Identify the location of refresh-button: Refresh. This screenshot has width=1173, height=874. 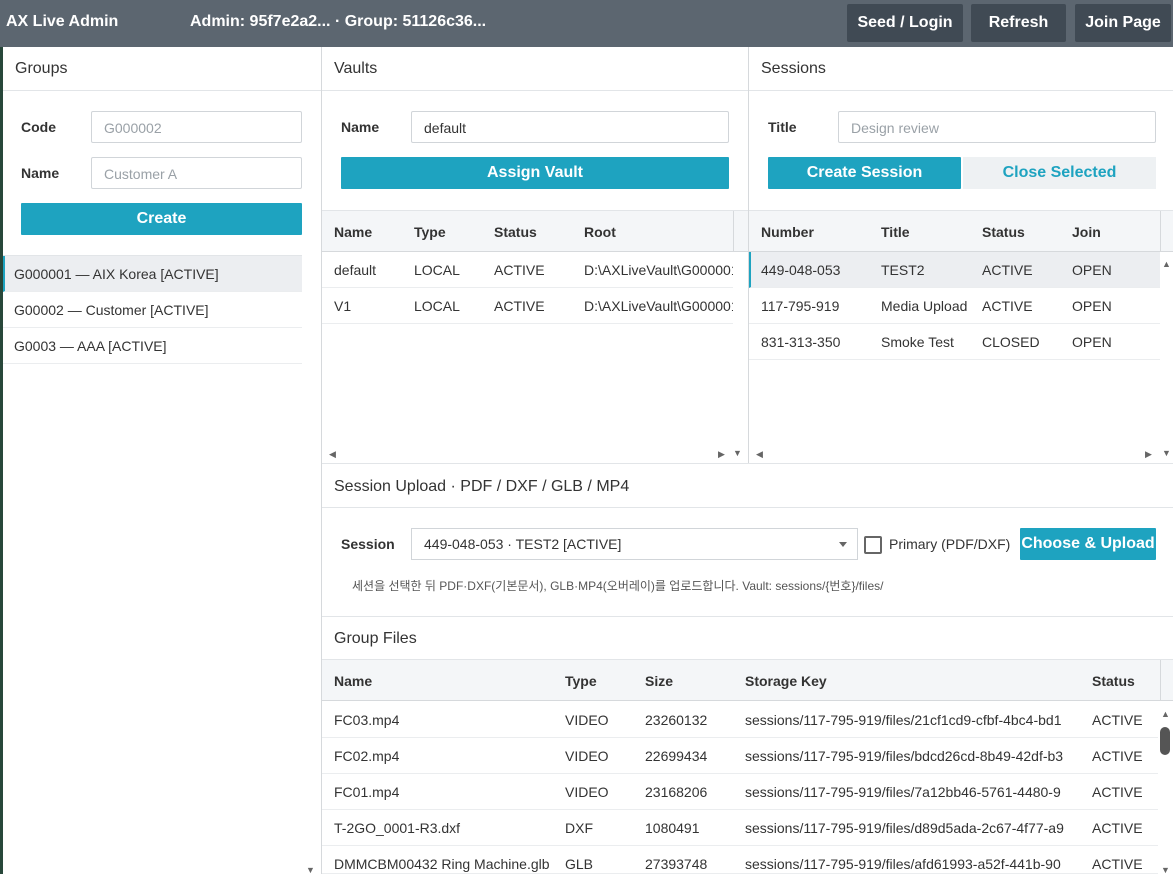
(1018, 23).